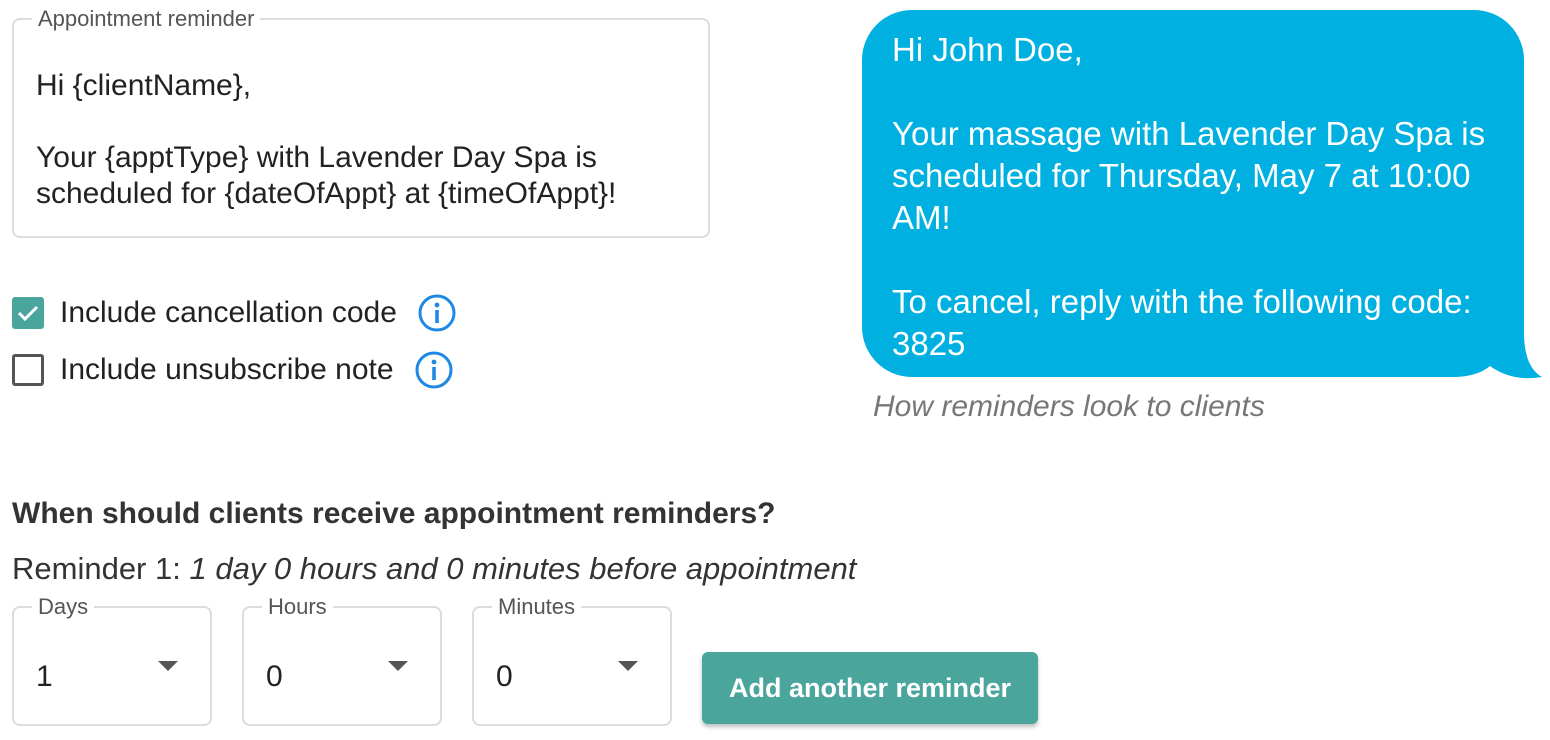  What do you see at coordinates (504, 676) in the screenshot?
I see `minutes-value: 0` at bounding box center [504, 676].